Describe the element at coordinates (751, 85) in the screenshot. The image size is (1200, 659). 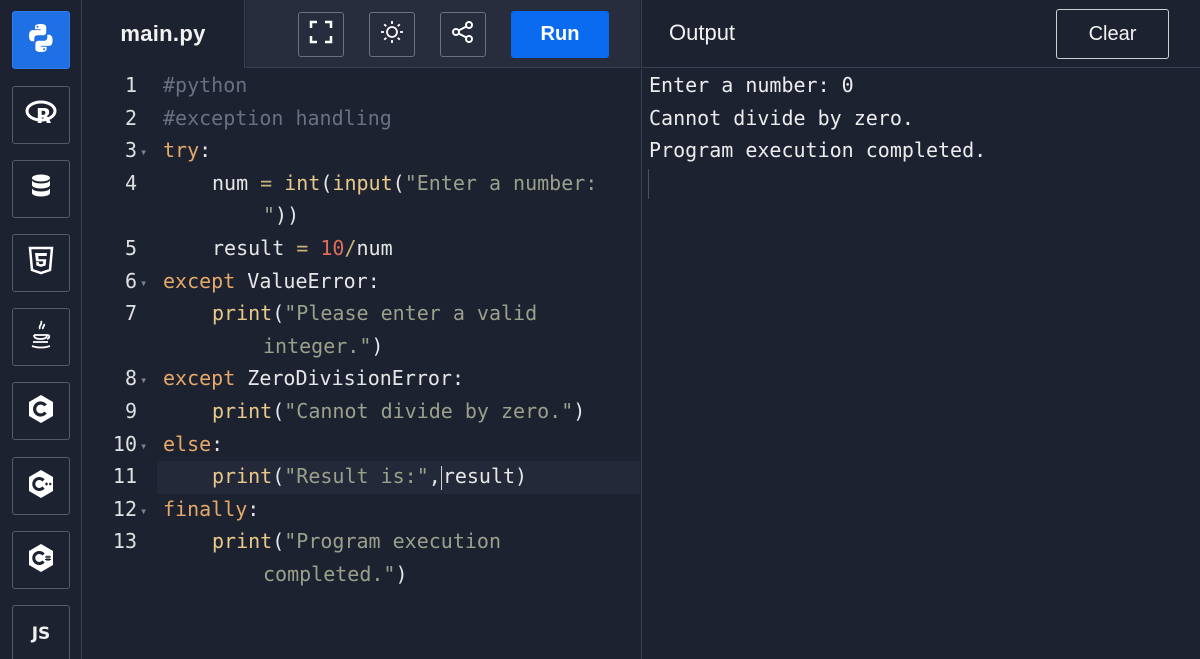
I see `output-line: Enter a number: 0` at that location.